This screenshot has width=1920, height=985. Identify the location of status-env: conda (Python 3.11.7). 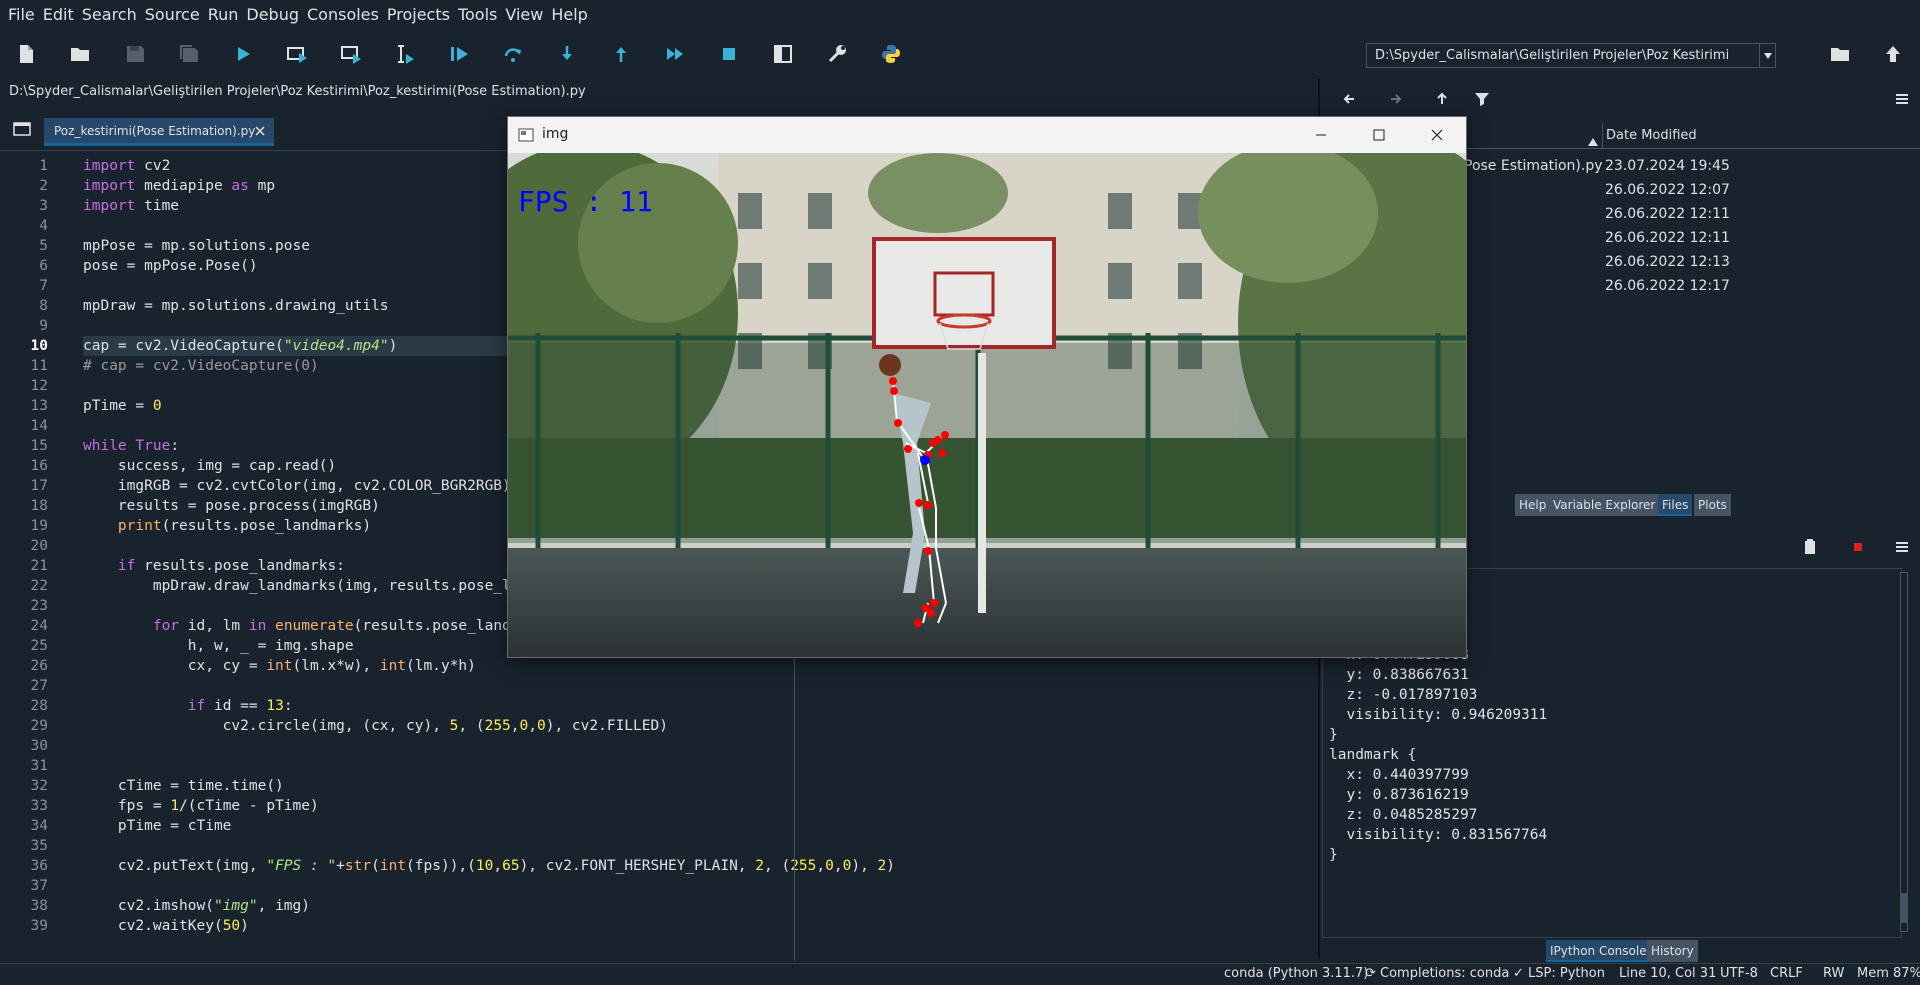
(1296, 973).